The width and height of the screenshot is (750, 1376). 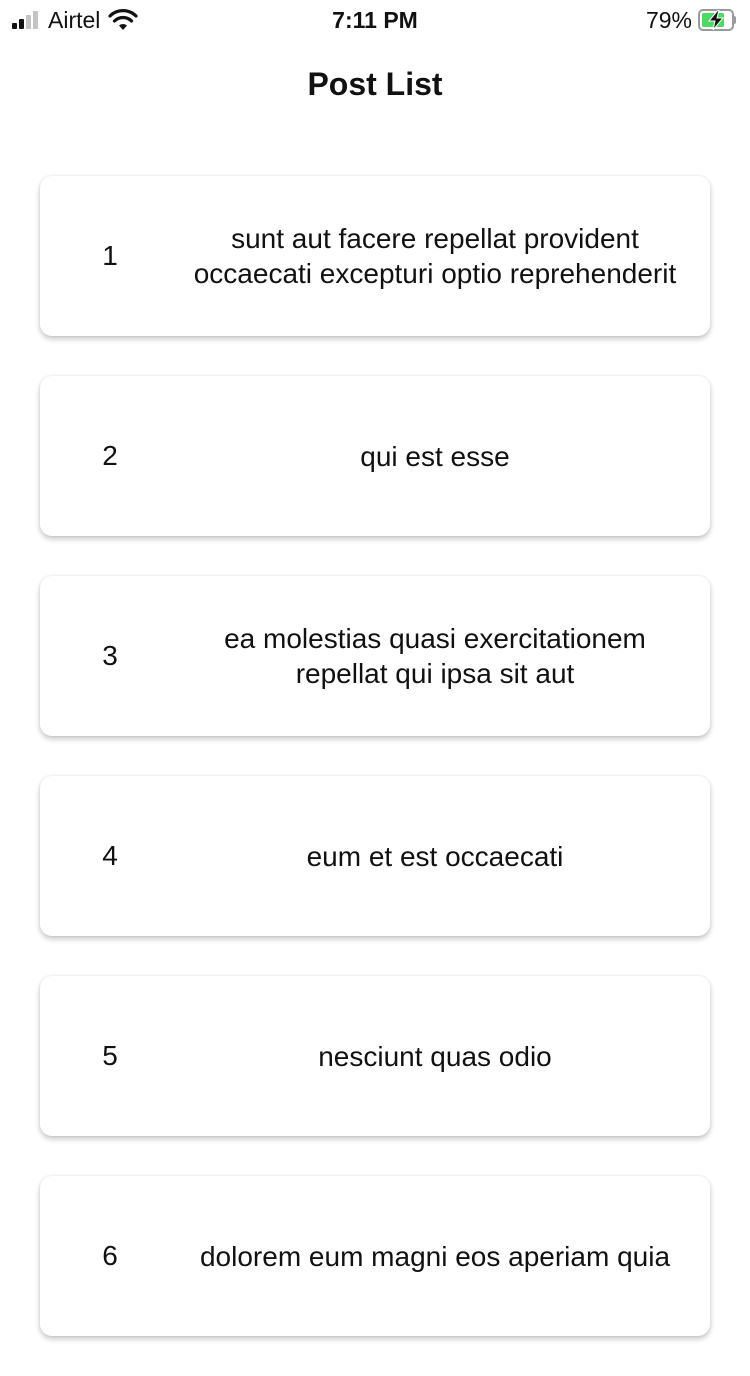 I want to click on status-bar: Airtel 7:11 PM 79%, so click(x=375, y=20).